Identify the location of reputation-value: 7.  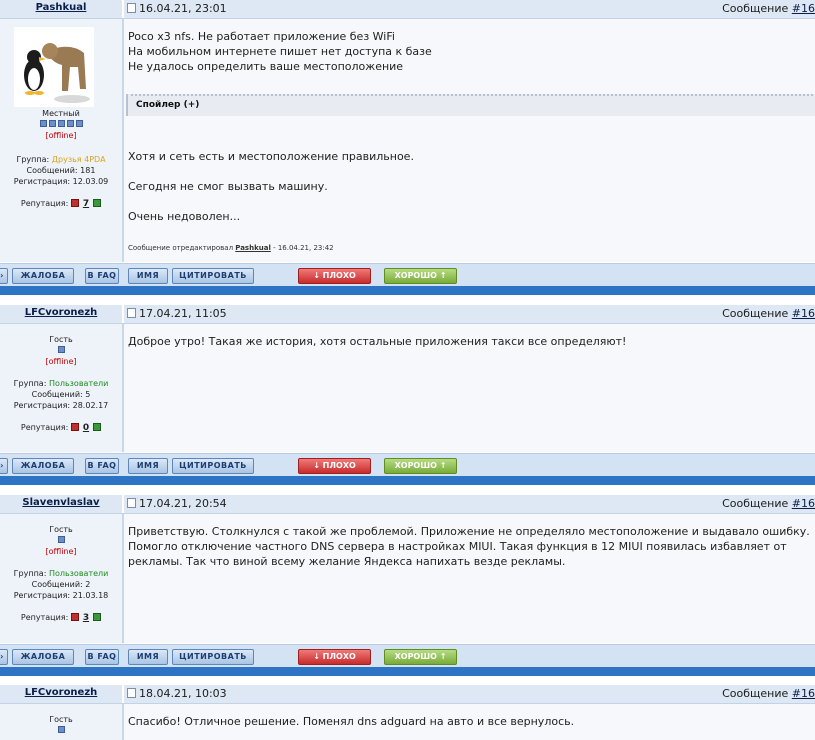
(86, 204).